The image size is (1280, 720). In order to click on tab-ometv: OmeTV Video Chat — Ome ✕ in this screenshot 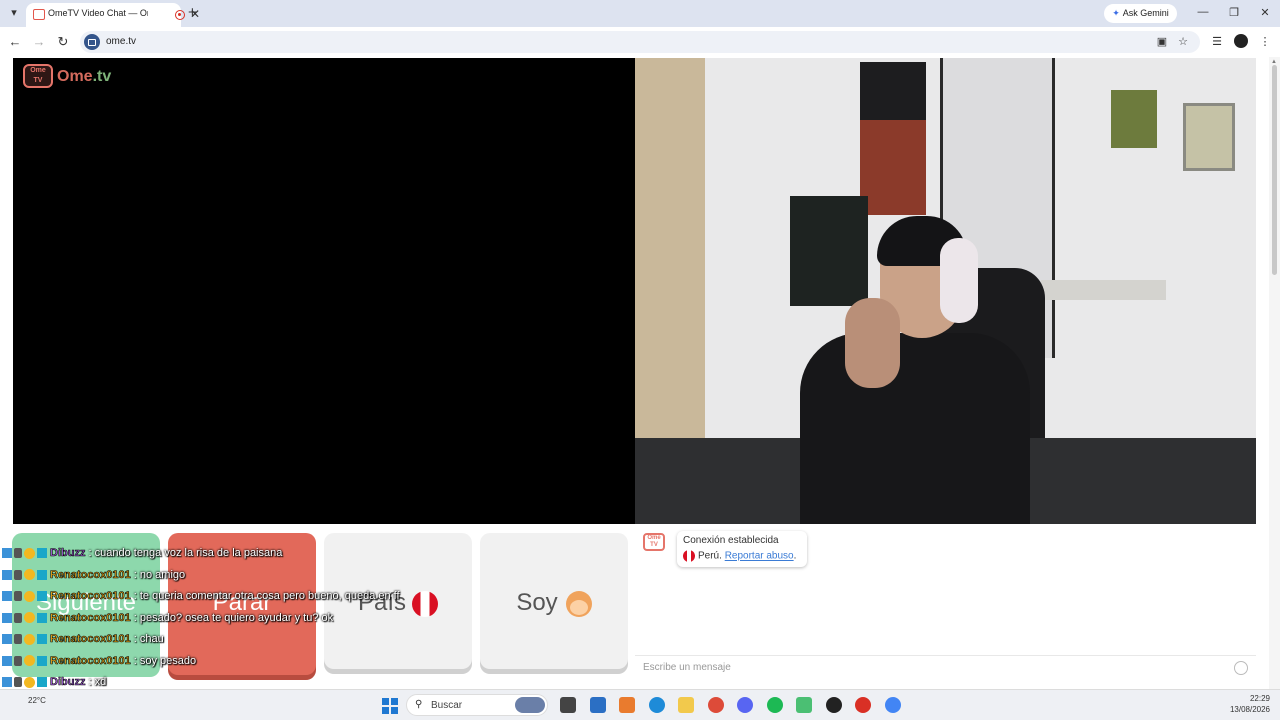, I will do `click(113, 15)`.